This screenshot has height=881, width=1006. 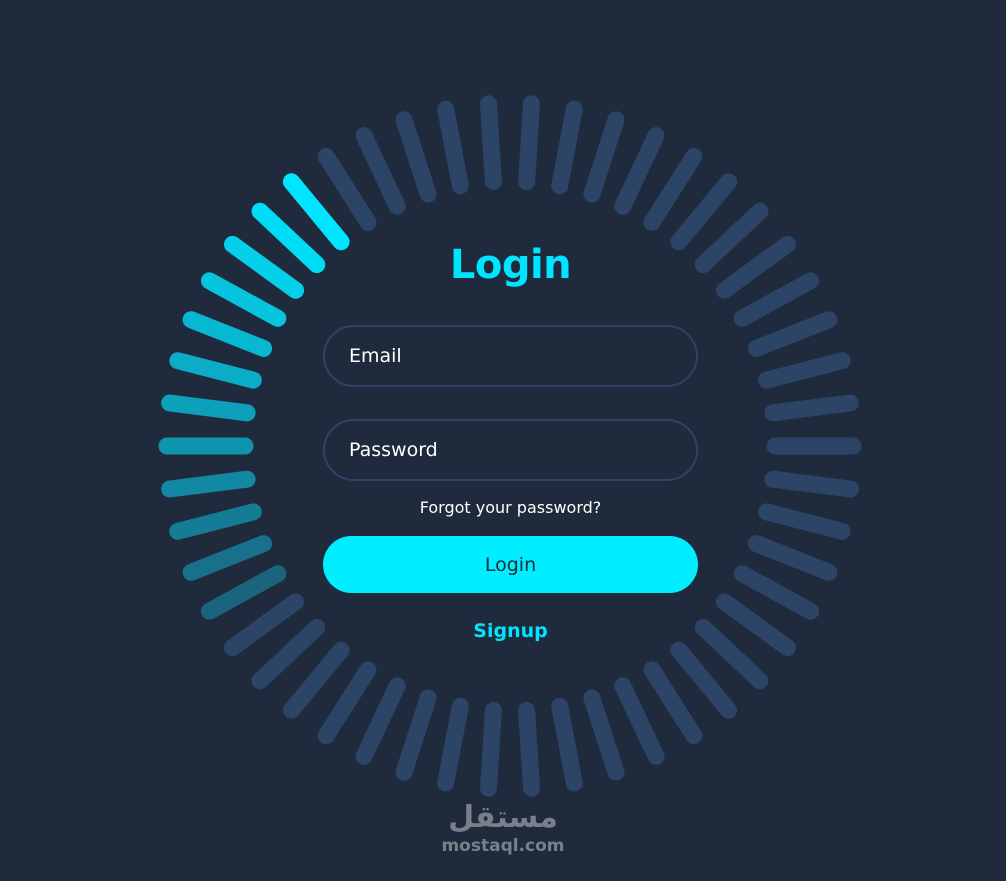 I want to click on page-title: Login, so click(x=510, y=265).